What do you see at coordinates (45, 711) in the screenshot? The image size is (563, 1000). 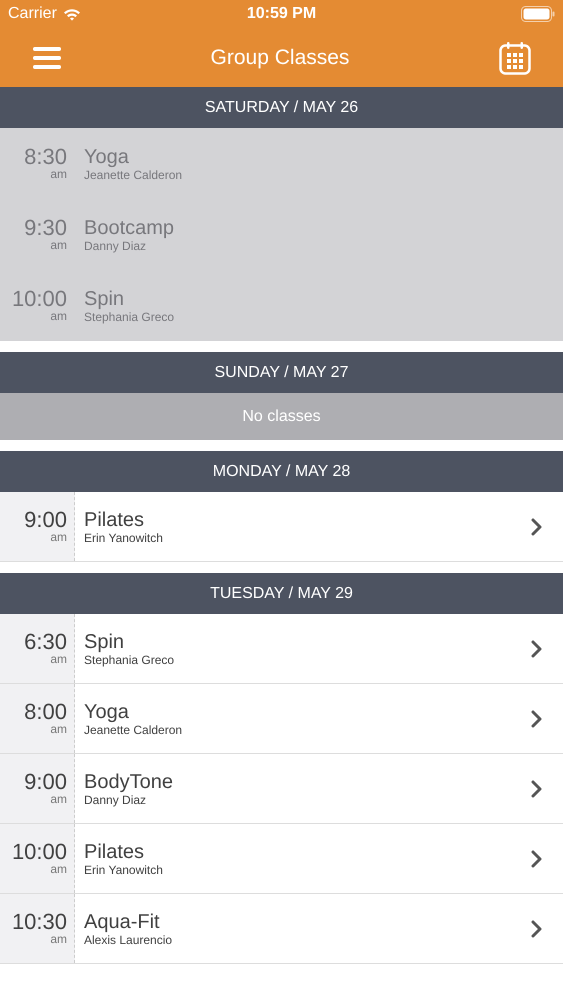 I see `class-time: 8:00` at bounding box center [45, 711].